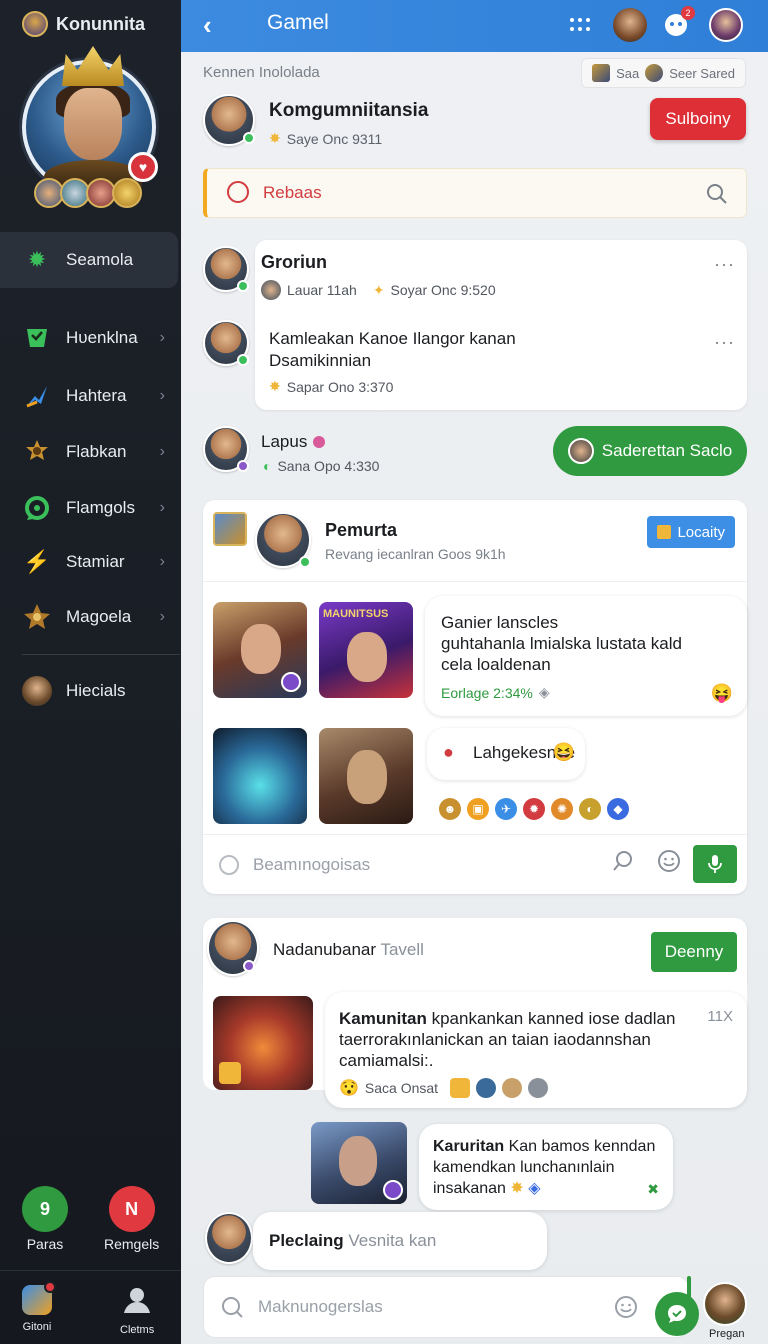 This screenshot has height=1344, width=768. What do you see at coordinates (478, 809) in the screenshot?
I see `reaction-icon: ▣` at bounding box center [478, 809].